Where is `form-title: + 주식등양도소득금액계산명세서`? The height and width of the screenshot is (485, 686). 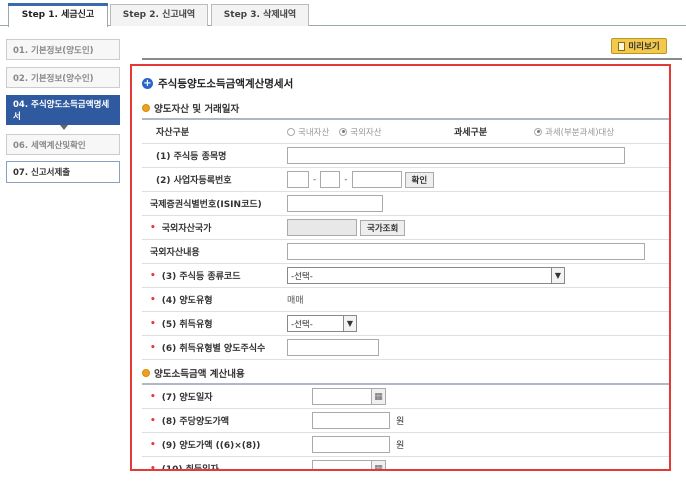 form-title: + 주식등양도소득금액계산명세서 is located at coordinates (218, 84).